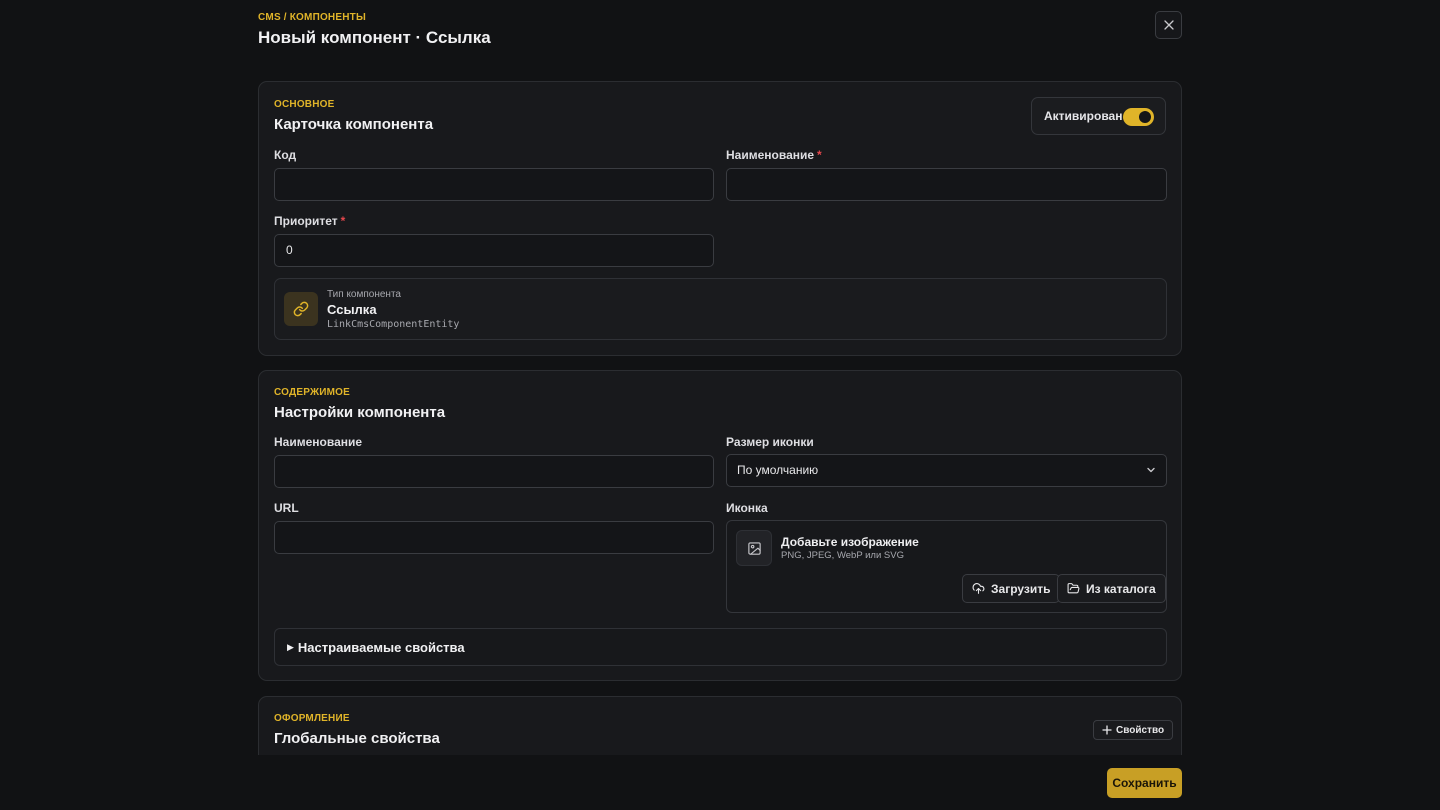 This screenshot has width=1440, height=810. What do you see at coordinates (754, 548) in the screenshot?
I see `image-icon` at bounding box center [754, 548].